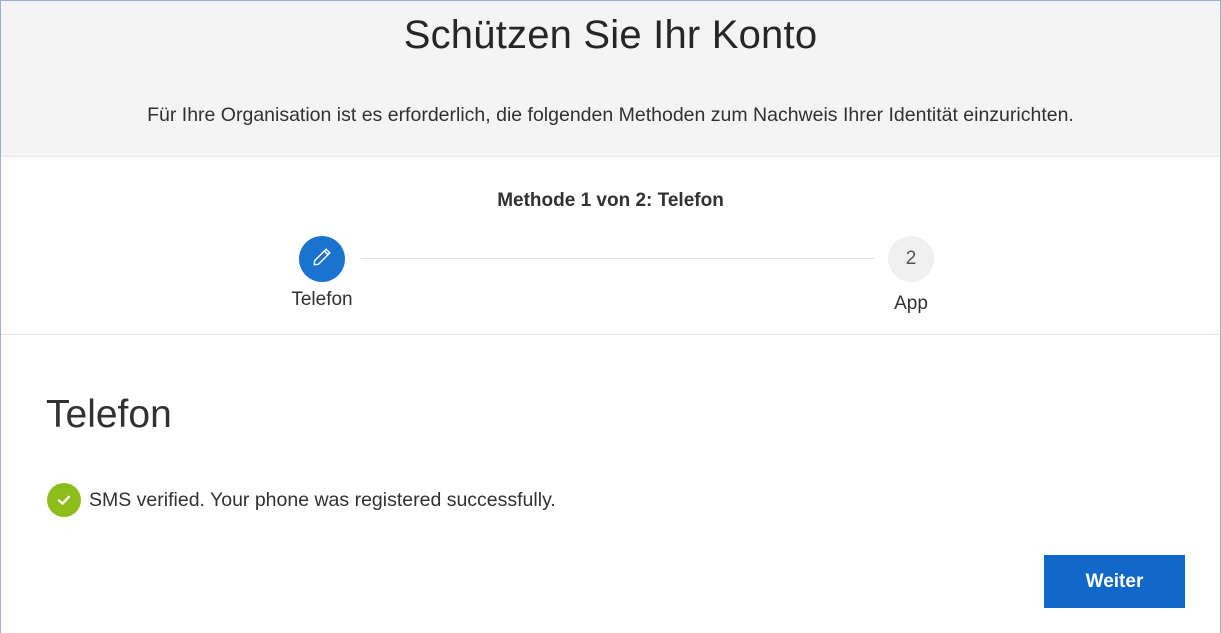 This screenshot has width=1221, height=633. I want to click on step-2-label: App, so click(911, 303).